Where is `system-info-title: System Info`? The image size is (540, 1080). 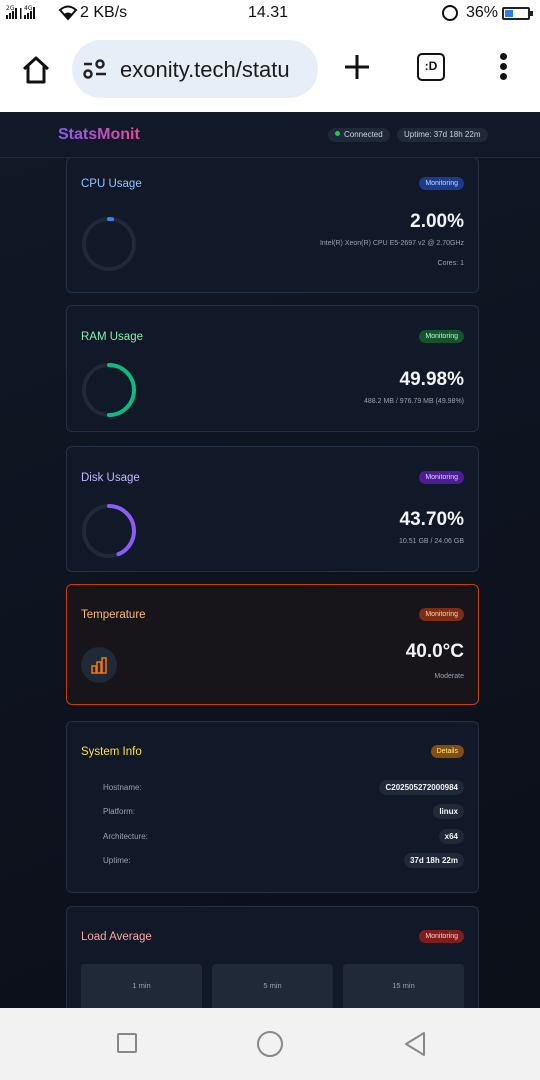
system-info-title: System Info is located at coordinates (111, 752).